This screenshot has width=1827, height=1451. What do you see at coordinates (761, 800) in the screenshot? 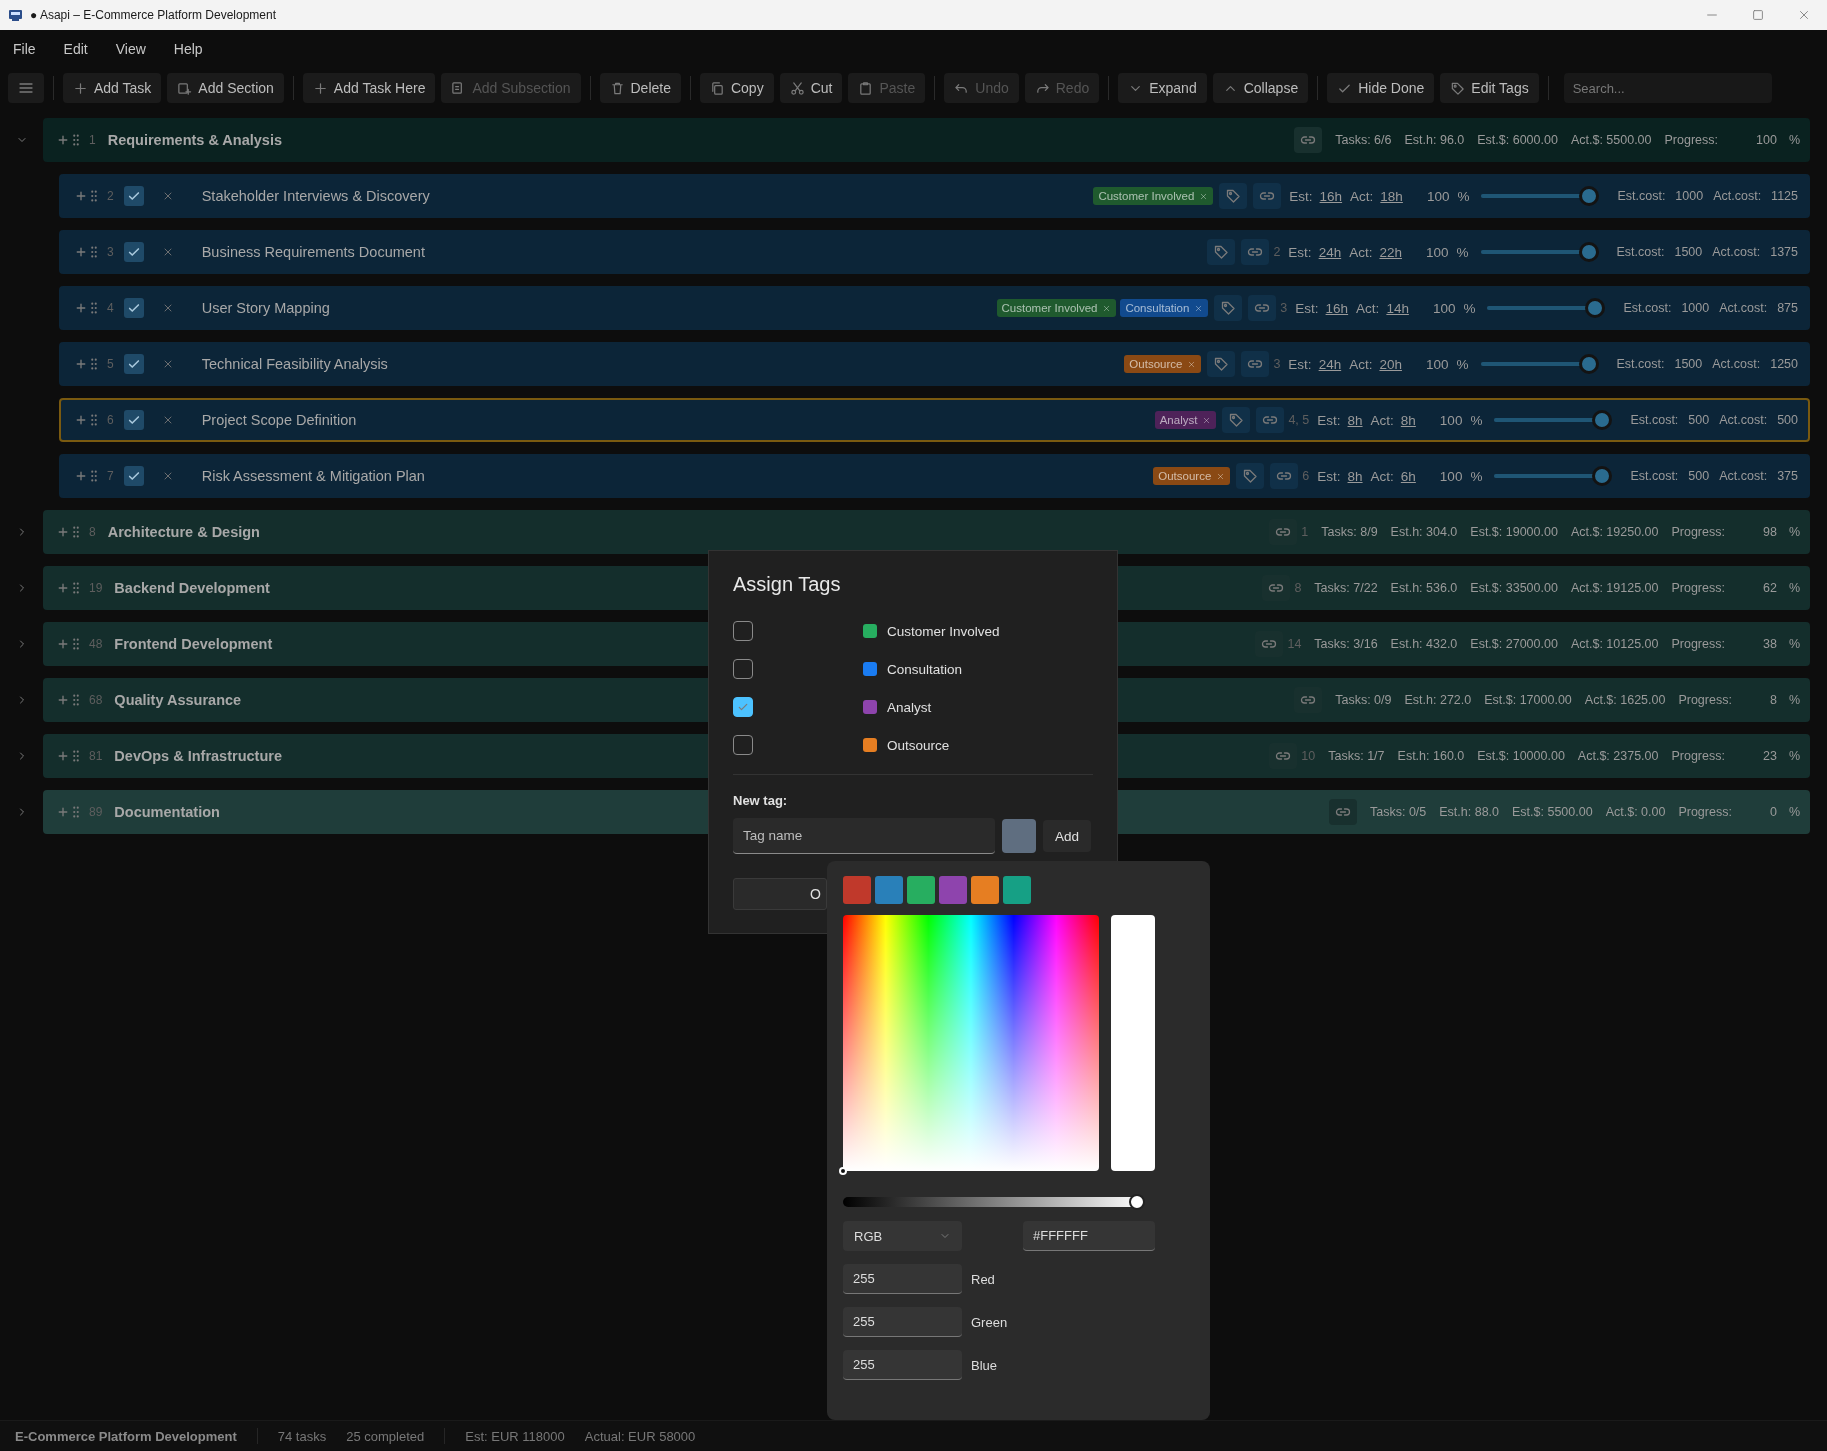
I see `new-tag-label: New tag:` at bounding box center [761, 800].